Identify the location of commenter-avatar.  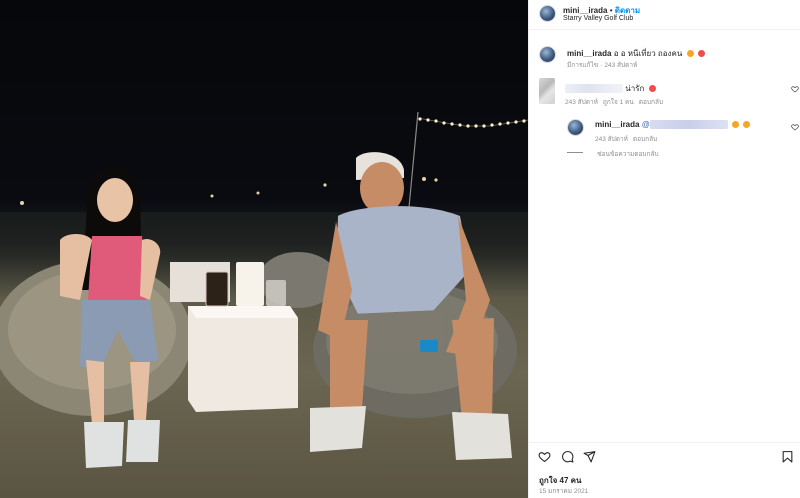
(547, 91).